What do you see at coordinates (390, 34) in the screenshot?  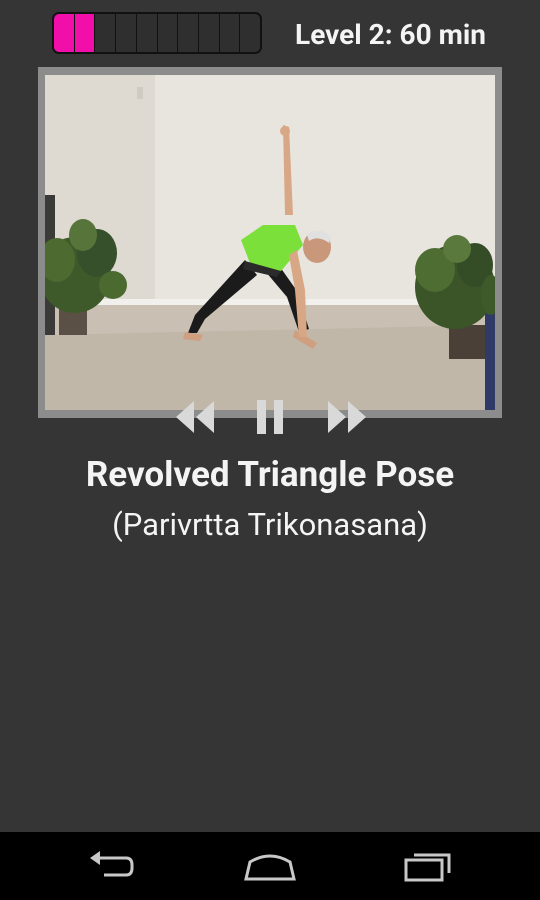 I see `level-label: Level 2: 60 min` at bounding box center [390, 34].